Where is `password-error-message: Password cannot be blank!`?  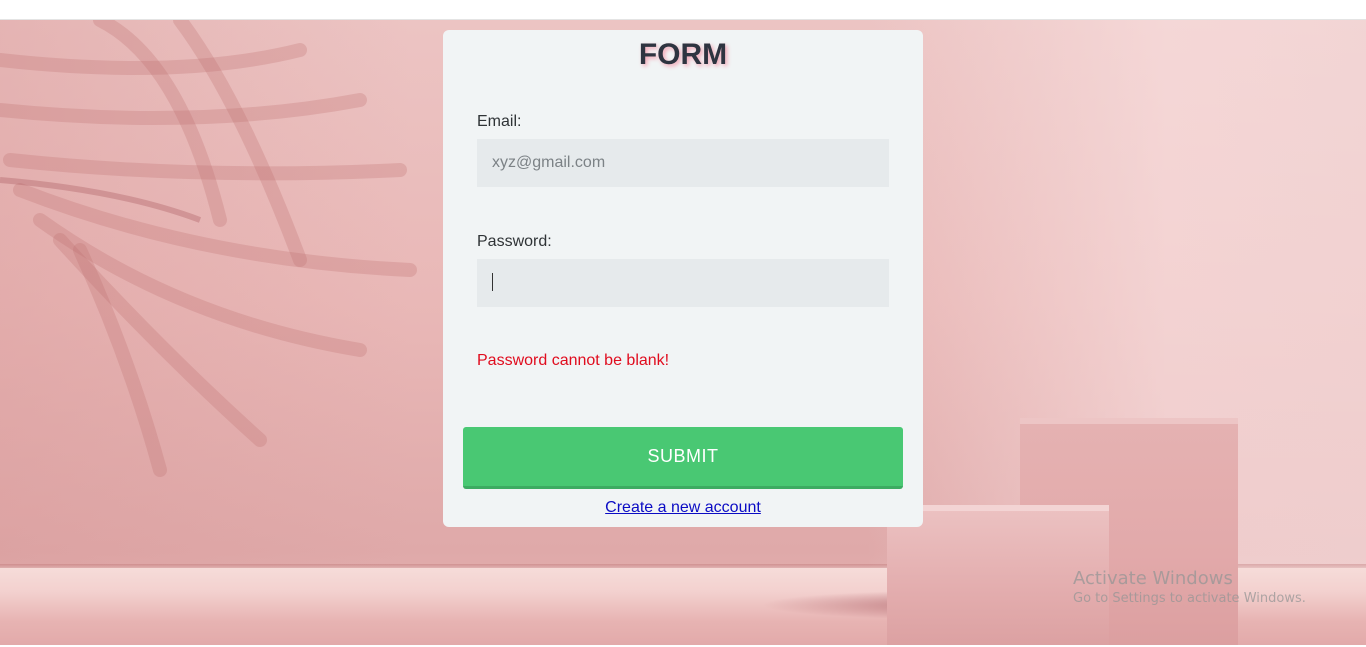 password-error-message: Password cannot be blank! is located at coordinates (573, 360).